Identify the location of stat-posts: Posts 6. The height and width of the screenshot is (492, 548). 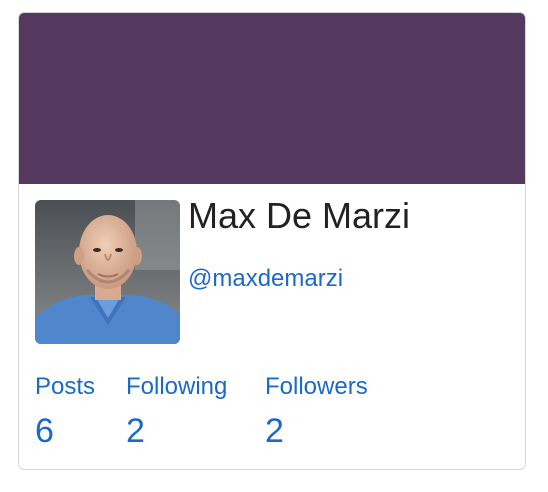
(65, 412).